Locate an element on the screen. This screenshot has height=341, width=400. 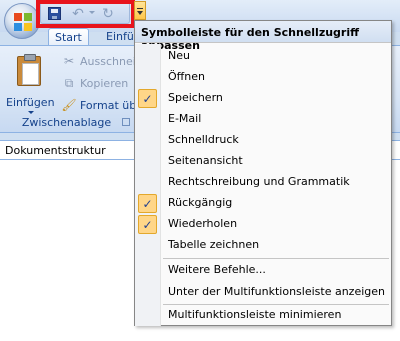
menu-item-save: ✓ Speichern is located at coordinates (263, 98).